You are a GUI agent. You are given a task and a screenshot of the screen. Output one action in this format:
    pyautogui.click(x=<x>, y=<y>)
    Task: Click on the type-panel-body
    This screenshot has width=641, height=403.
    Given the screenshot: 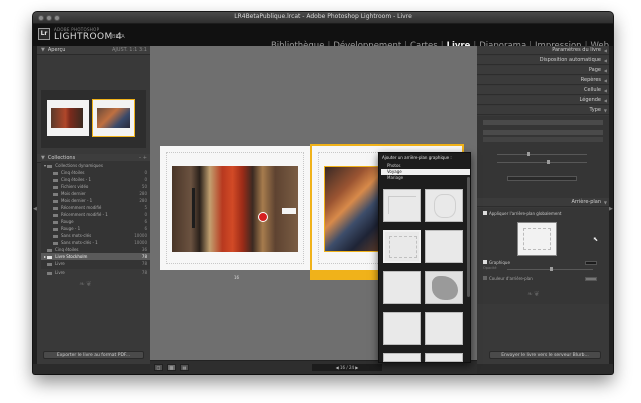 What is the action you would take?
    pyautogui.click(x=543, y=157)
    